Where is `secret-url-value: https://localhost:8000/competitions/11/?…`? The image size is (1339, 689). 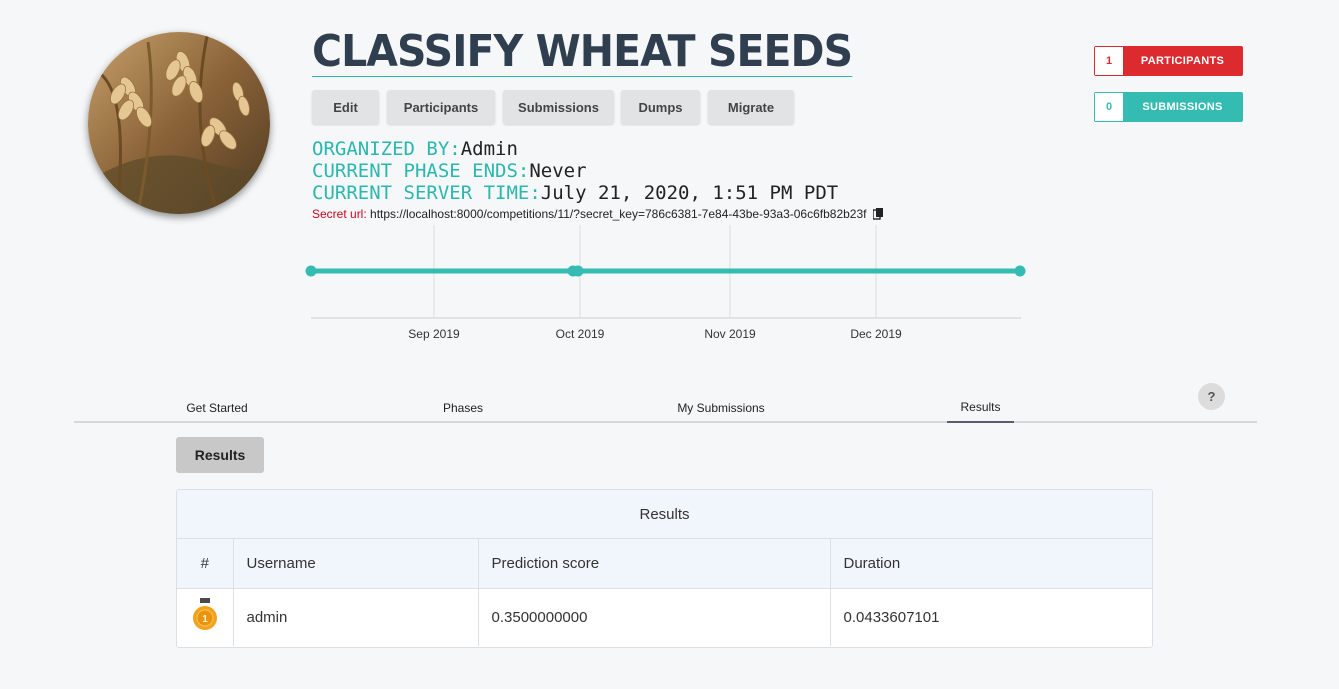 secret-url-value: https://localhost:8000/competitions/11/?… is located at coordinates (618, 214).